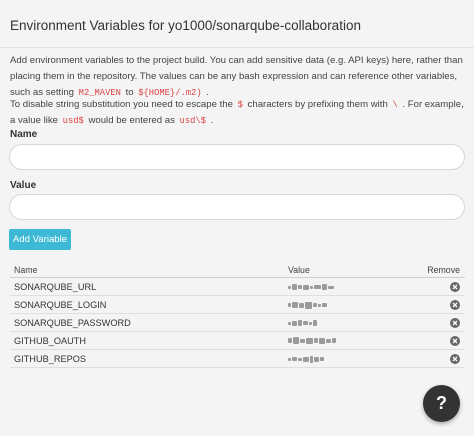  What do you see at coordinates (24, 134) in the screenshot?
I see `name-label: Name` at bounding box center [24, 134].